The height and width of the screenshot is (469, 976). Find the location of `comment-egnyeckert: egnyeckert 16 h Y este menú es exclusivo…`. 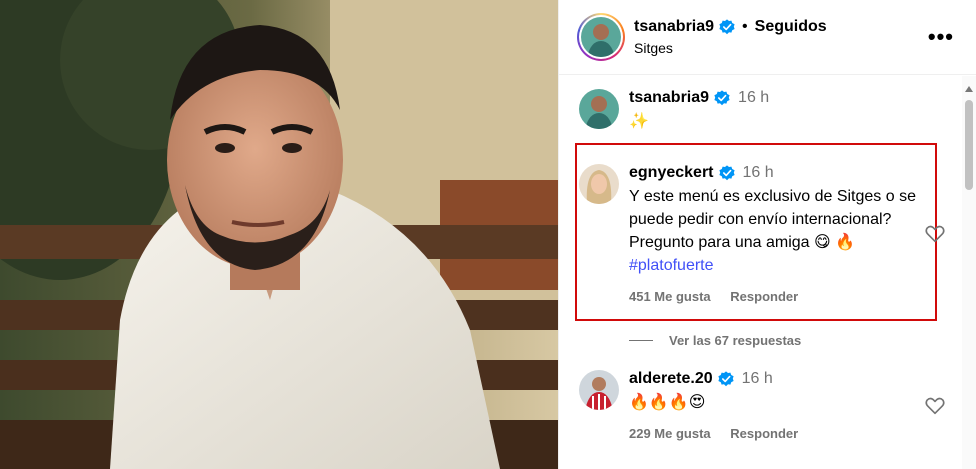

comment-egnyeckert: egnyeckert 16 h Y este menú es exclusivo… is located at coordinates (749, 234).